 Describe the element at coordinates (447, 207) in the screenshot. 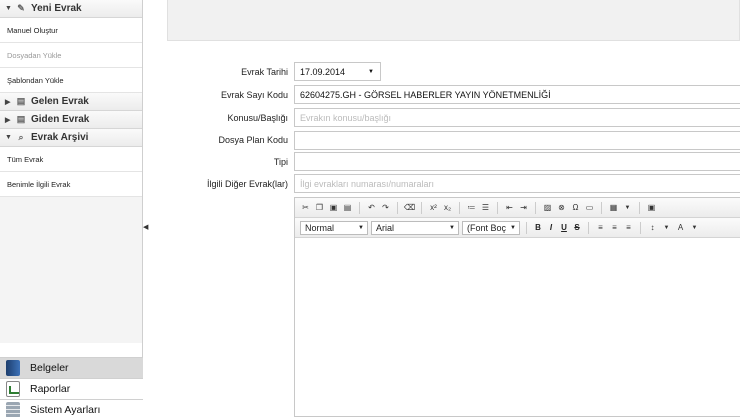

I see `subscript-icon: x₂` at that location.